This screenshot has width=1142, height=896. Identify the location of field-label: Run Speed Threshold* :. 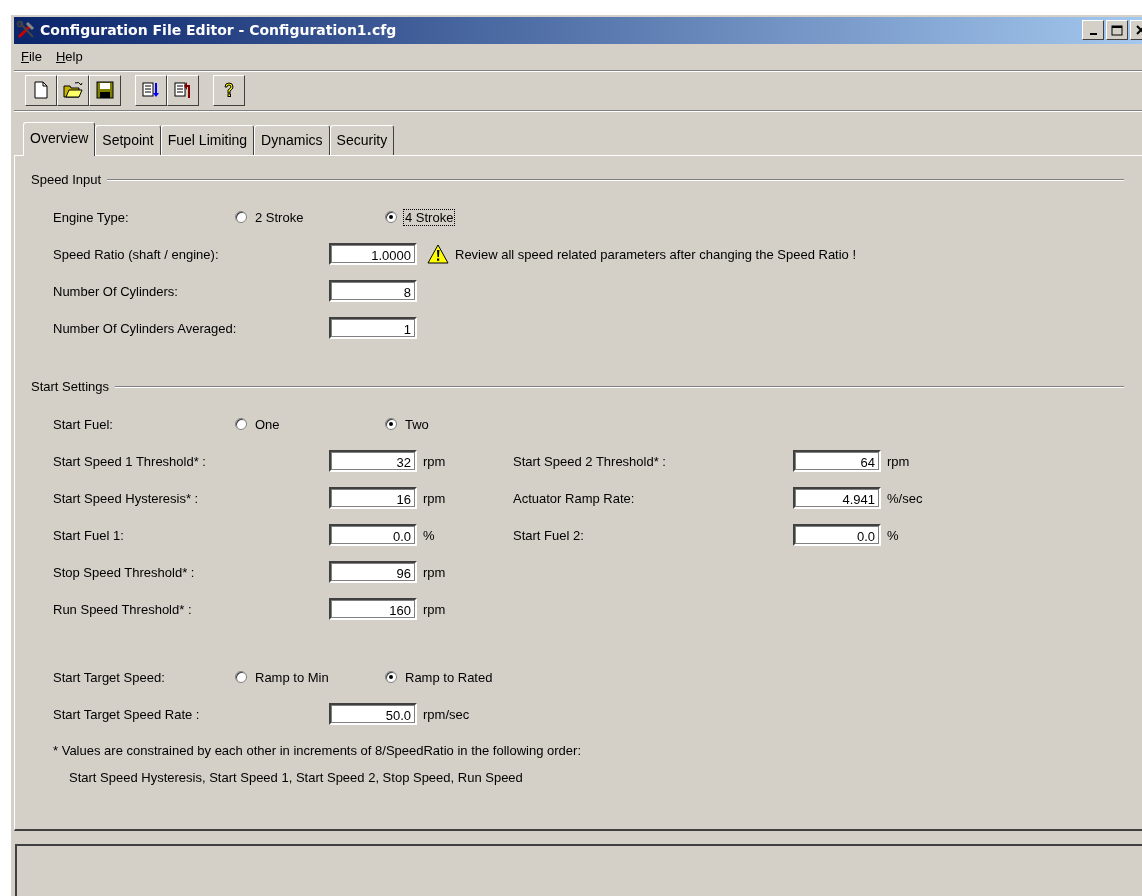
(123, 609).